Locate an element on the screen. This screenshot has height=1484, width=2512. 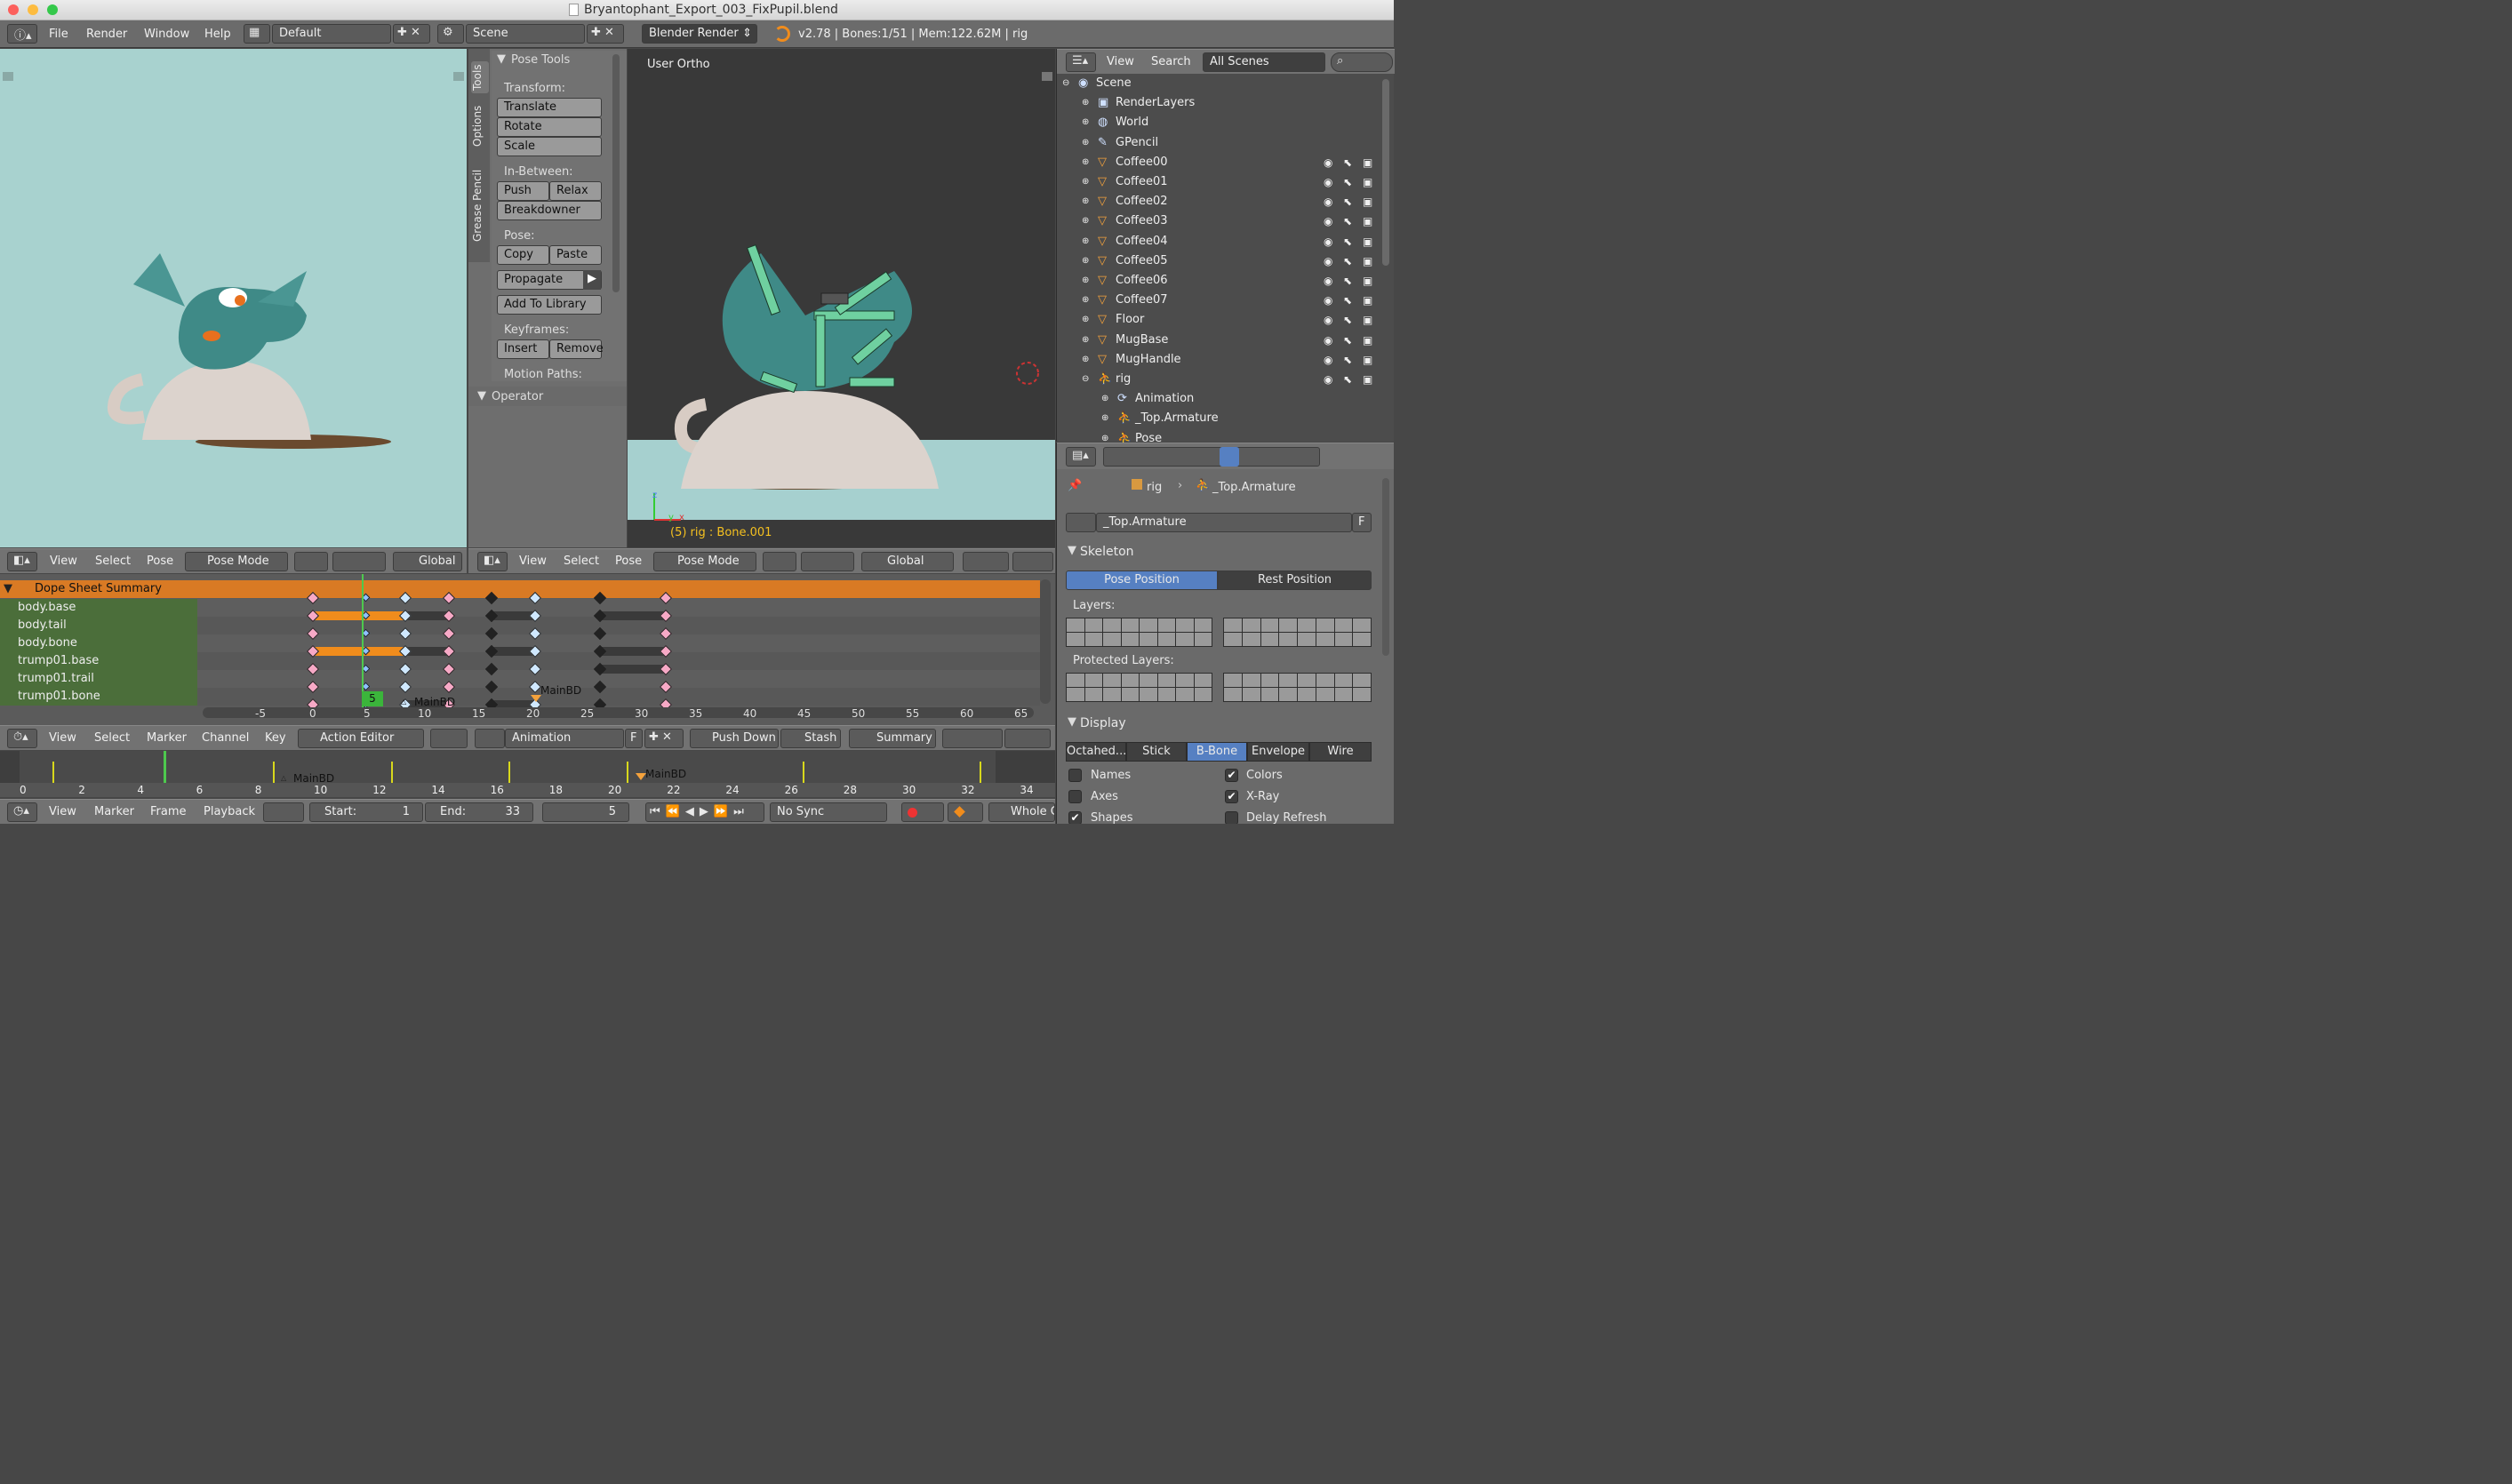
menu-frame: Frame is located at coordinates (168, 812).